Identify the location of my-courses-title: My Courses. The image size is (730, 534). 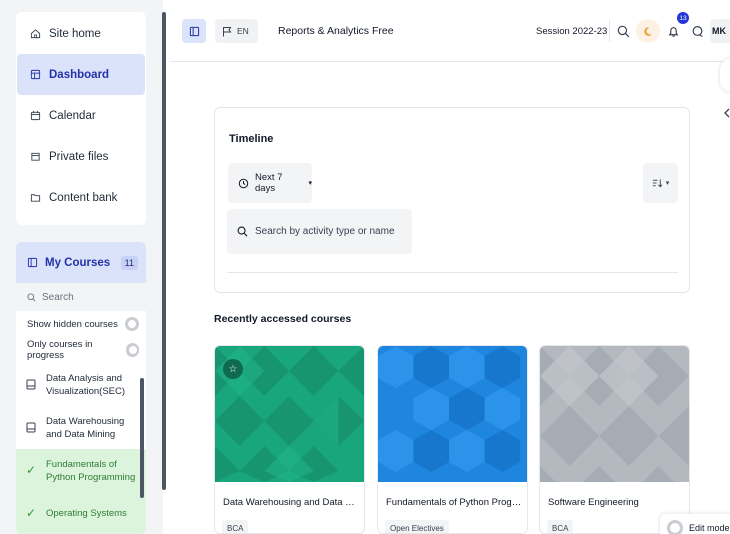
(78, 262).